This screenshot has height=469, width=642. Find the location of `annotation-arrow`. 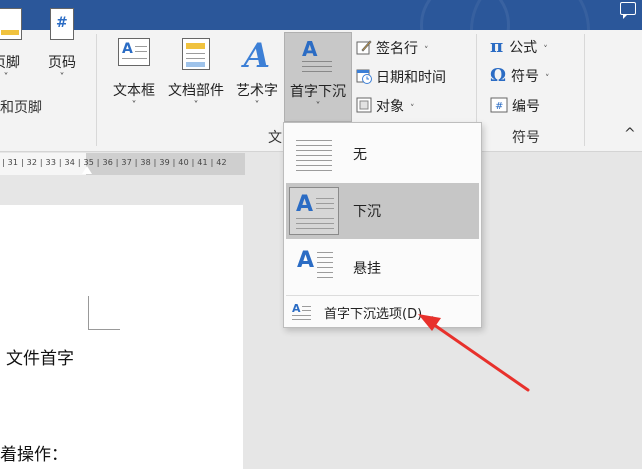

annotation-arrow is located at coordinates (474, 353).